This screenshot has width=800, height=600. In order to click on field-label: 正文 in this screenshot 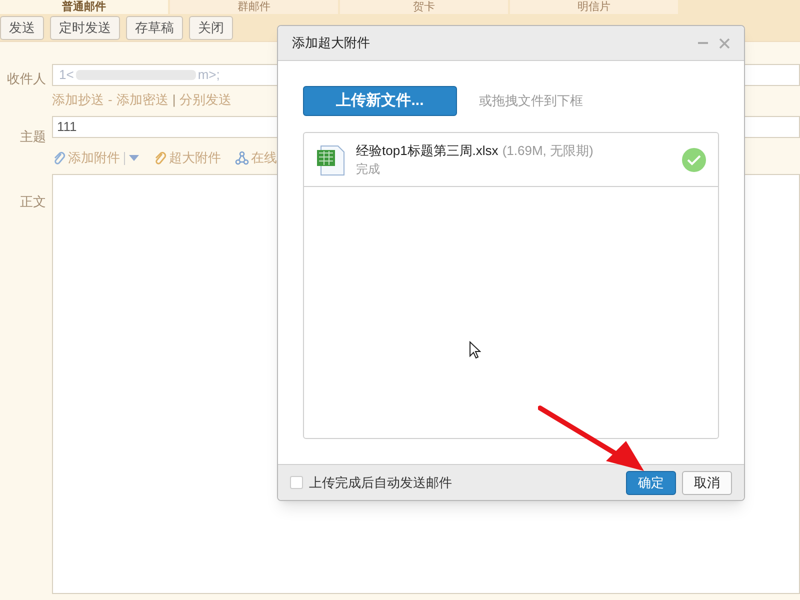, I will do `click(33, 202)`.